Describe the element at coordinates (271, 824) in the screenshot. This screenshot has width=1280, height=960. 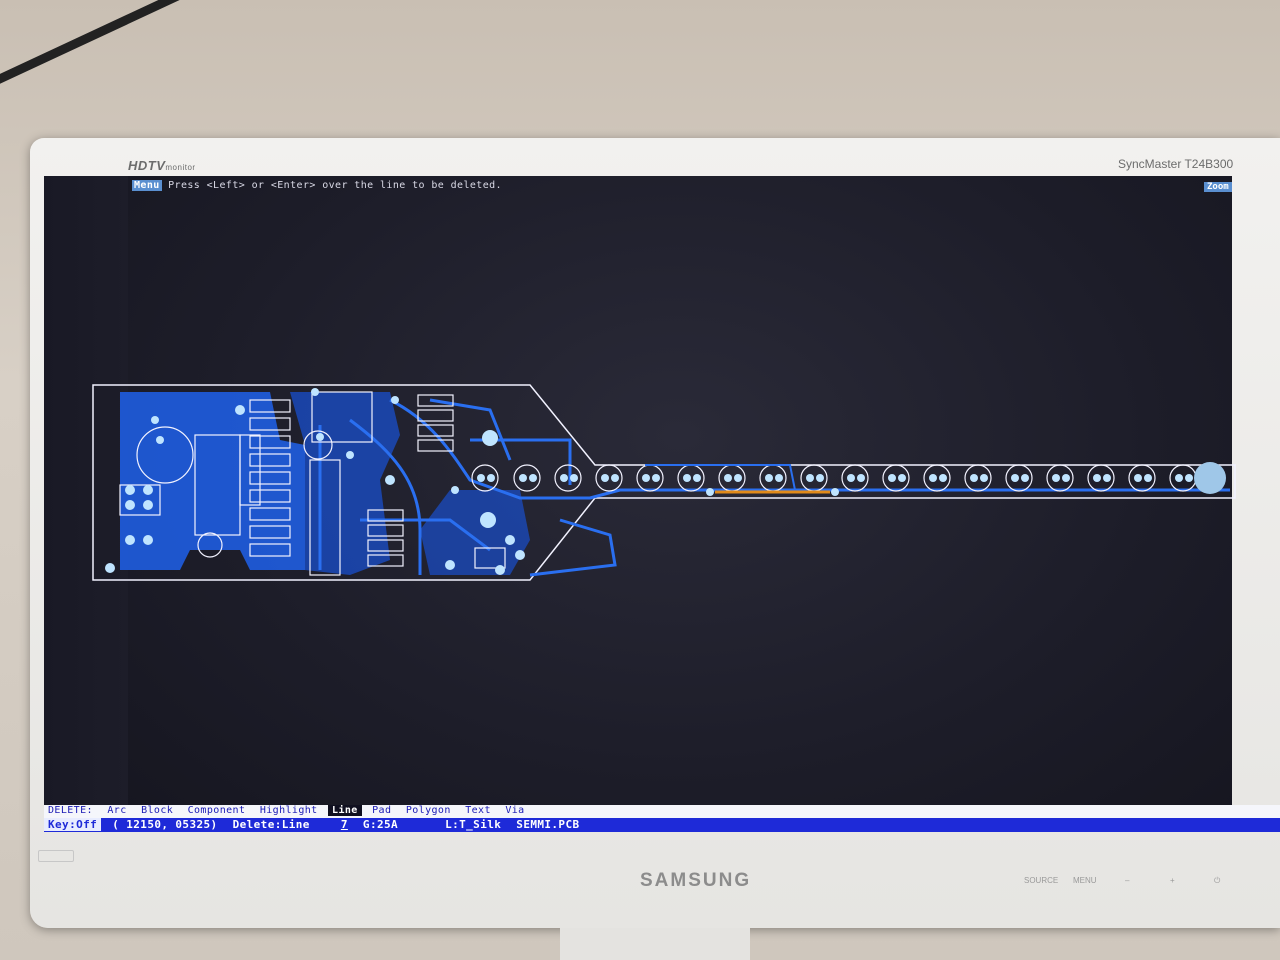
I see `mode-status: Delete:Line` at that location.